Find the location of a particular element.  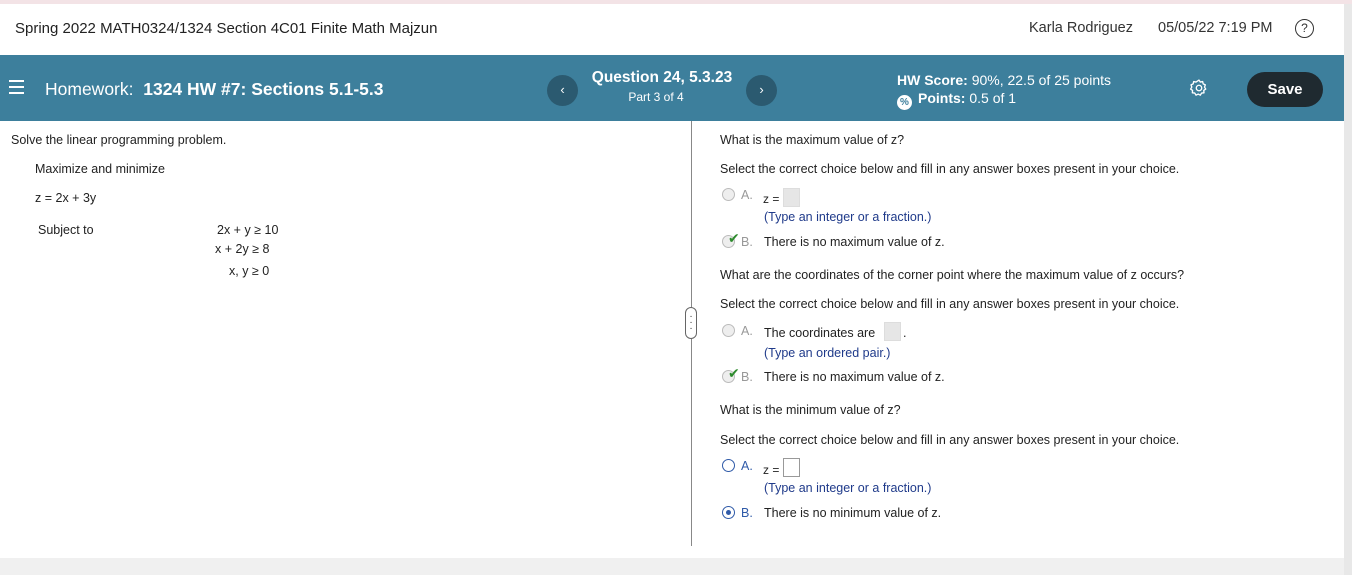

q2-option-b-letter: B. is located at coordinates (747, 377).